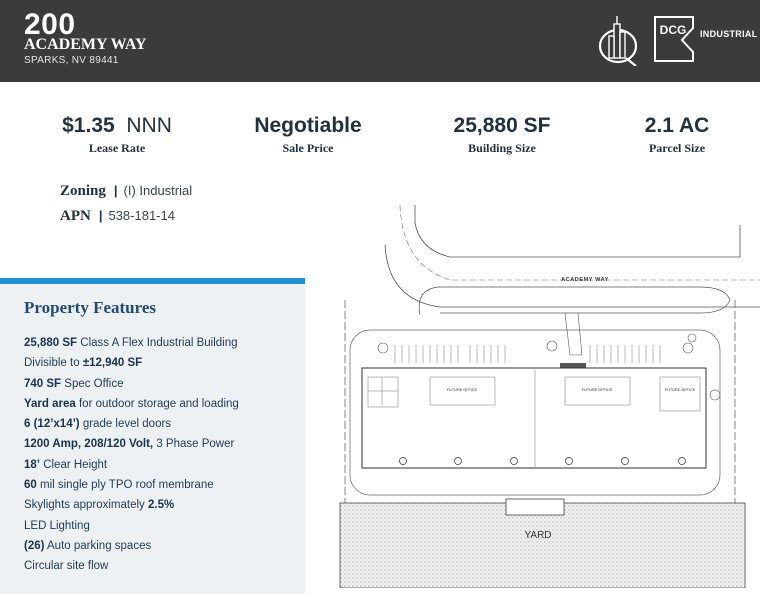 The height and width of the screenshot is (594, 760). What do you see at coordinates (119, 485) in the screenshot?
I see `feature-item: 60 mil single ply TPO roof membrane` at bounding box center [119, 485].